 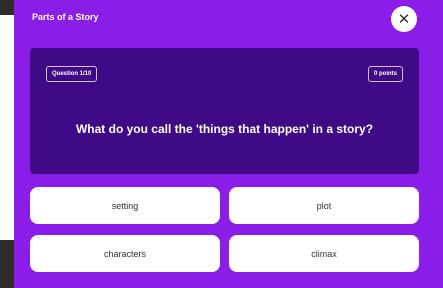 What do you see at coordinates (324, 253) in the screenshot?
I see `answer-option-climax: climax` at bounding box center [324, 253].